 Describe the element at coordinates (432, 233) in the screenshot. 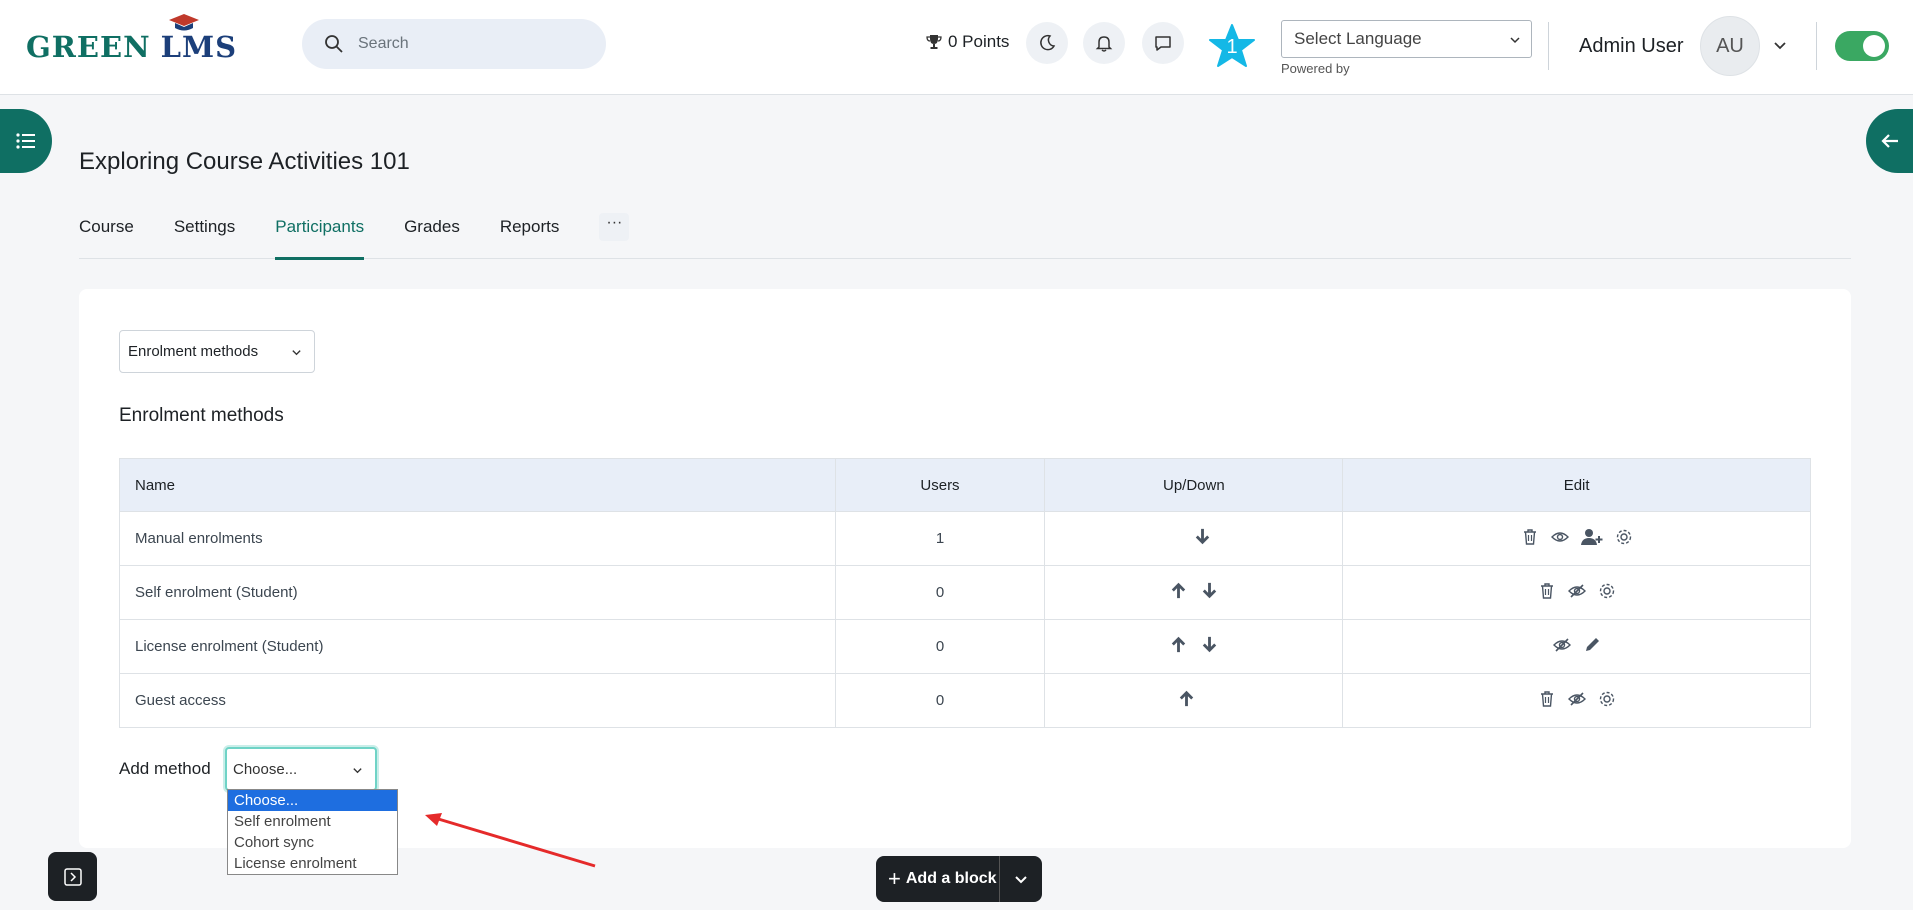

I see `tab-grades: Grades` at that location.